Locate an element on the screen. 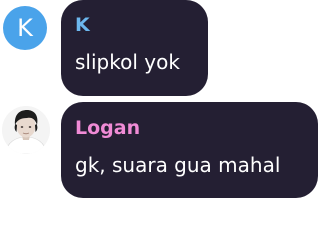  avatar-letter: K is located at coordinates (25, 28).